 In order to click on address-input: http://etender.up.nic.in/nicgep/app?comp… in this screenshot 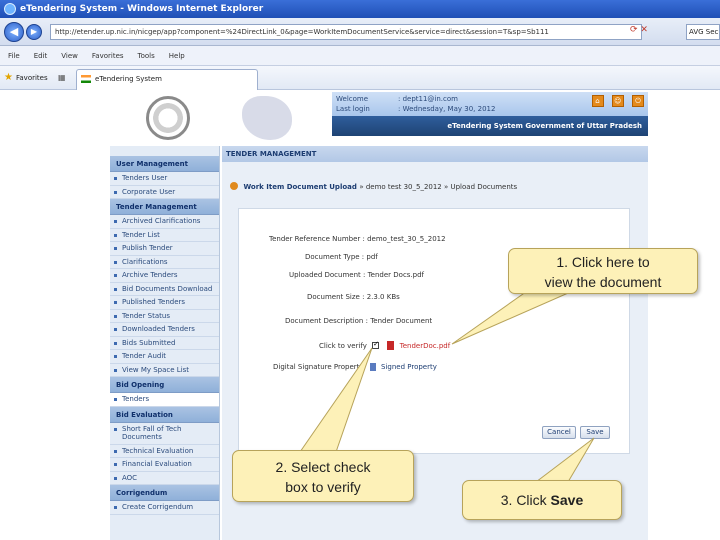, I will do `click(346, 32)`.